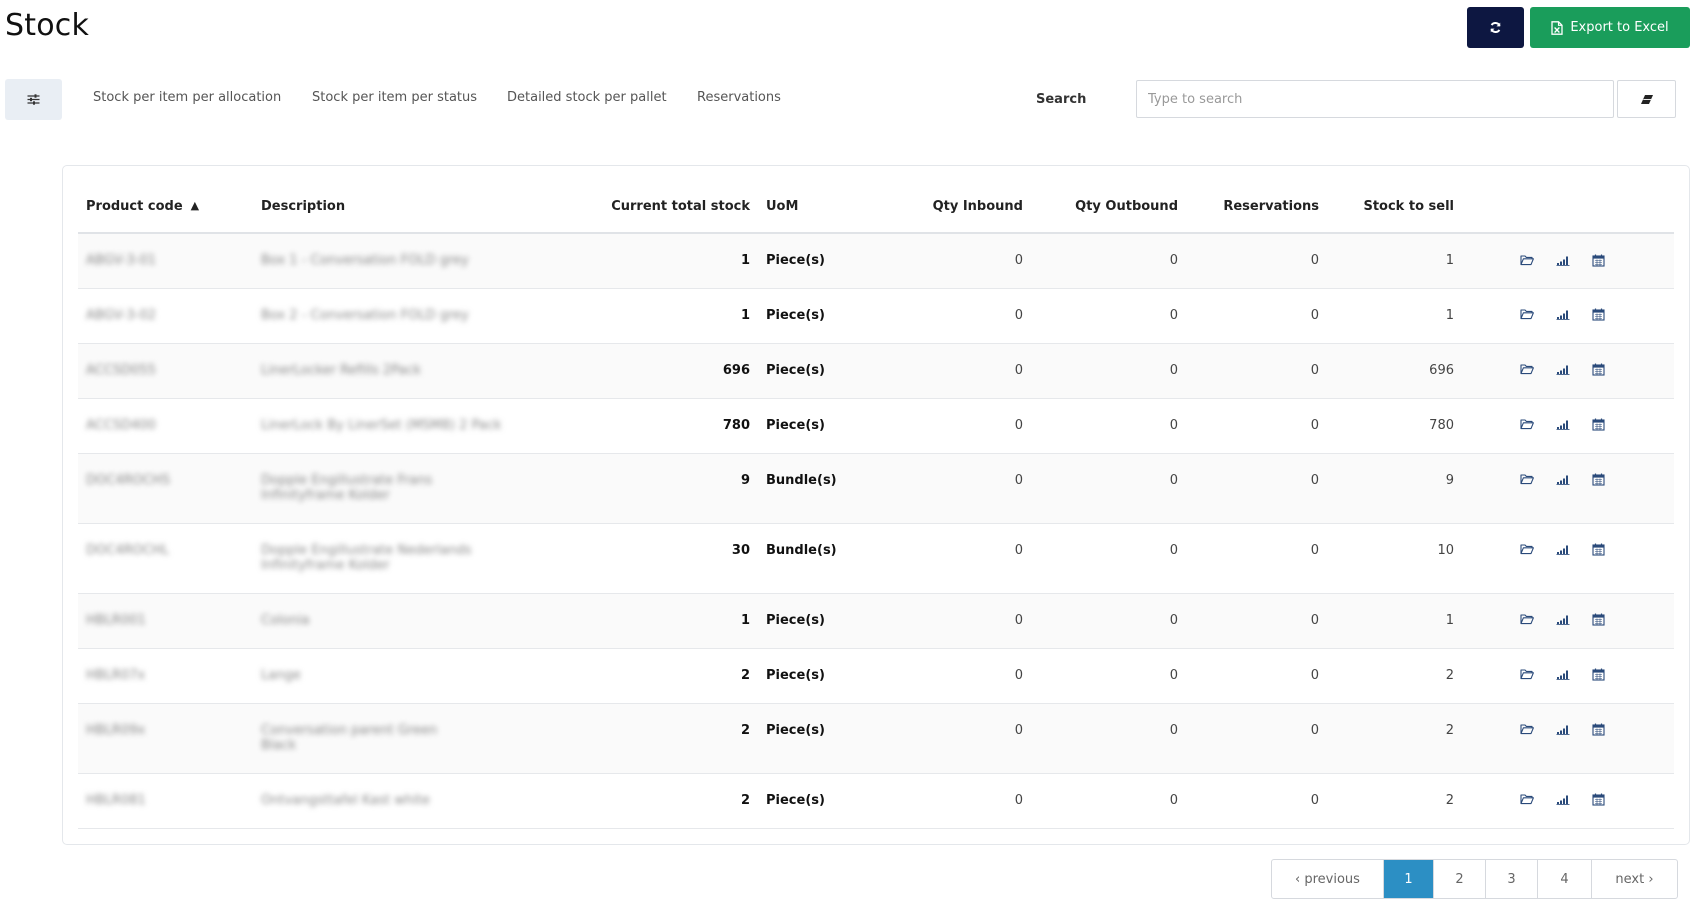  What do you see at coordinates (876, 676) in the screenshot?
I see `table-row: HBLR07x Lange 2 Piece(s) 0 0 0 2` at bounding box center [876, 676].